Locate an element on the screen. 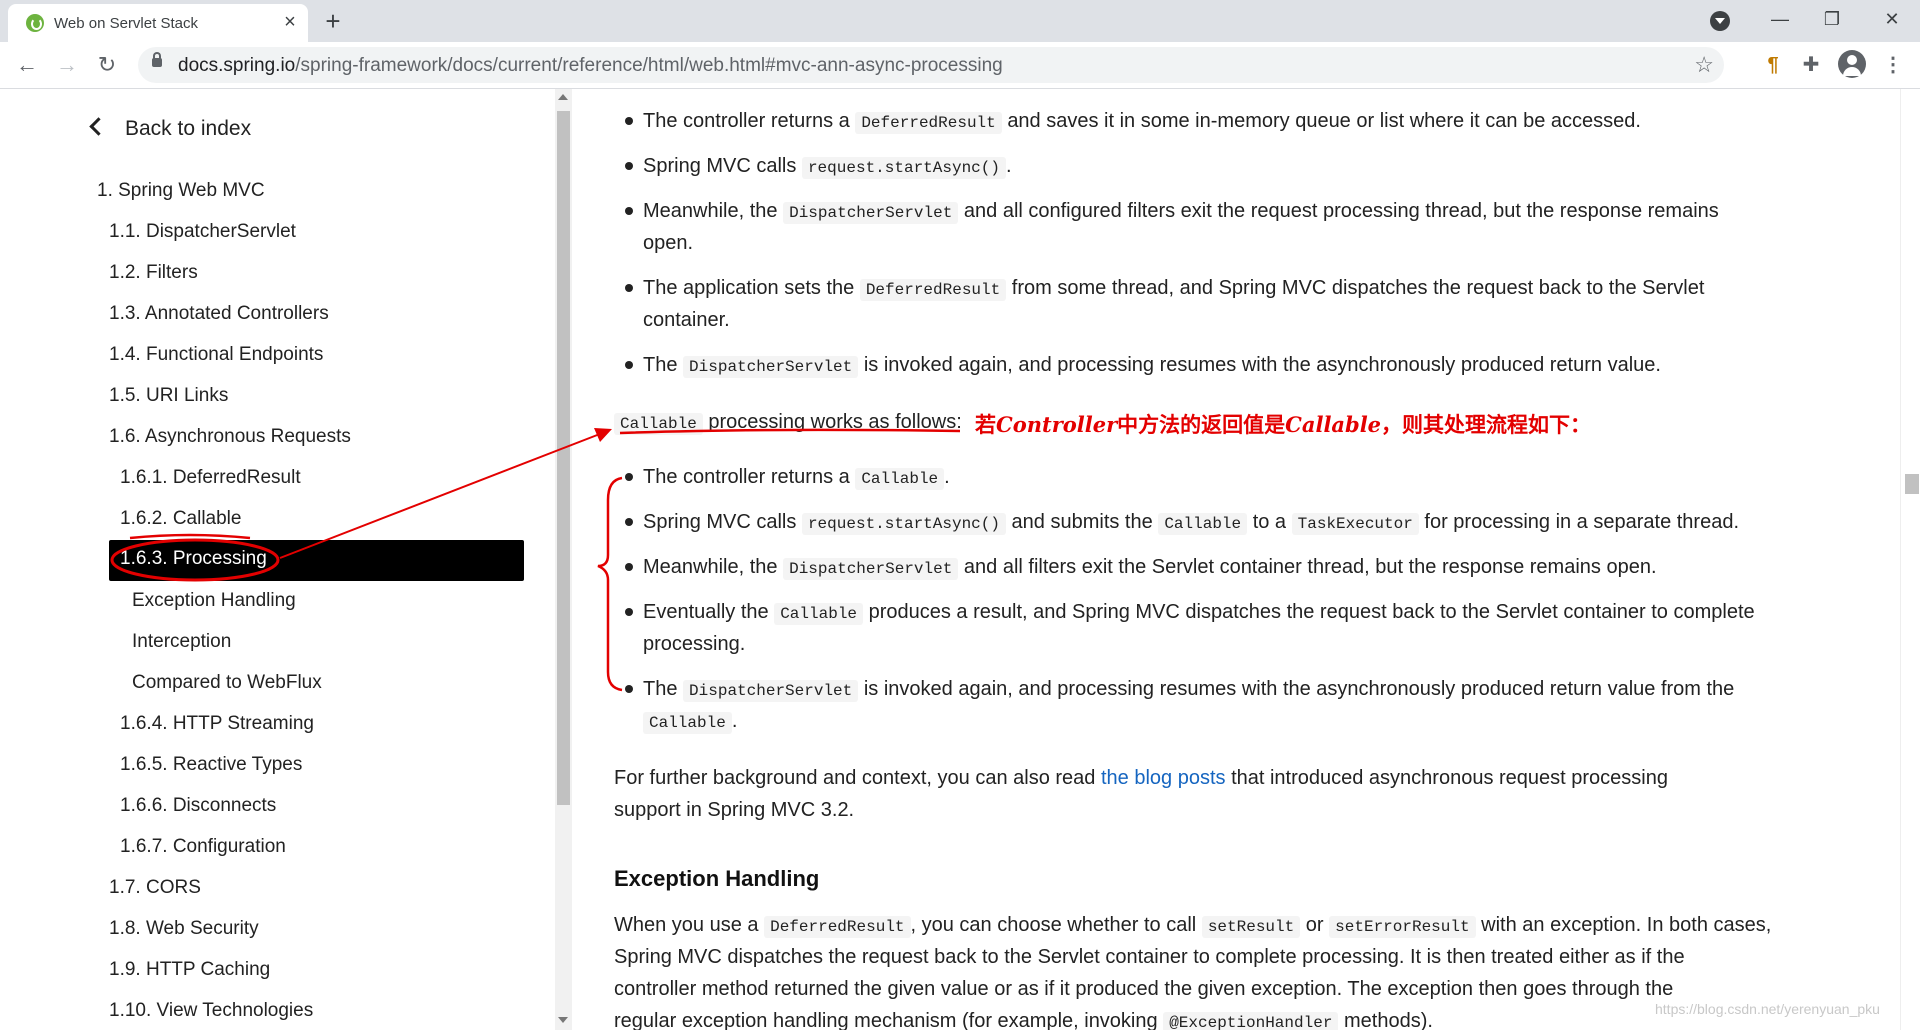 This screenshot has width=1920, height=1030. toc-item: 1.5. URI Links is located at coordinates (168, 396).